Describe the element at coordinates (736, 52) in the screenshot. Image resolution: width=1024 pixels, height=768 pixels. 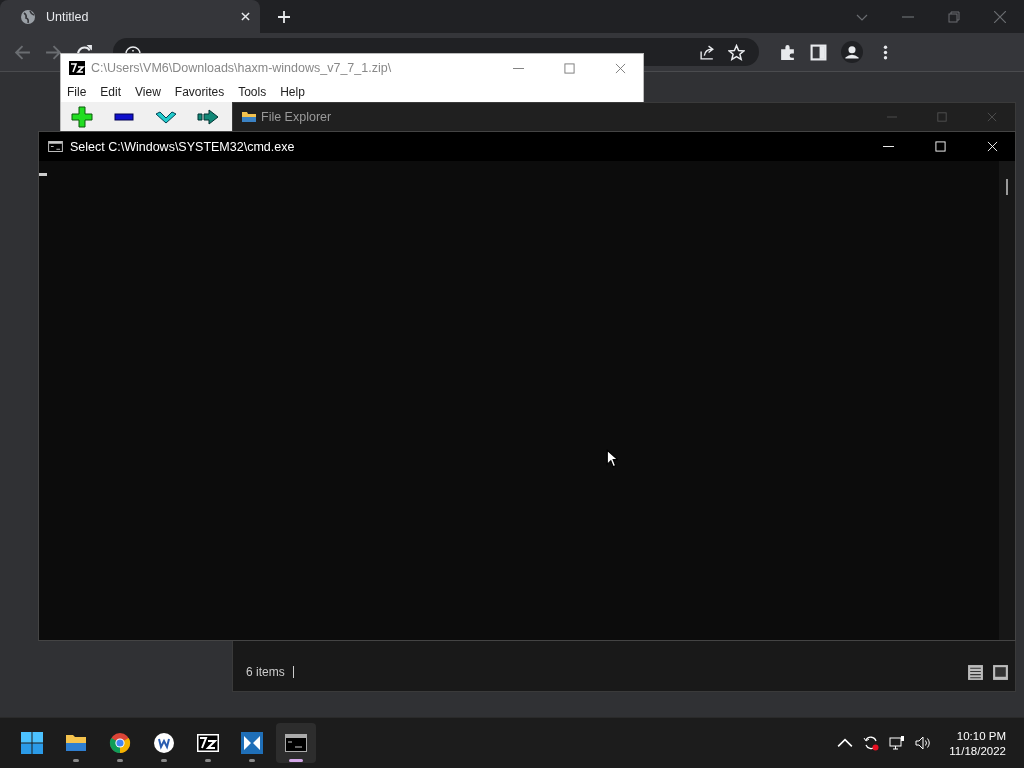
I see `star-icon` at that location.